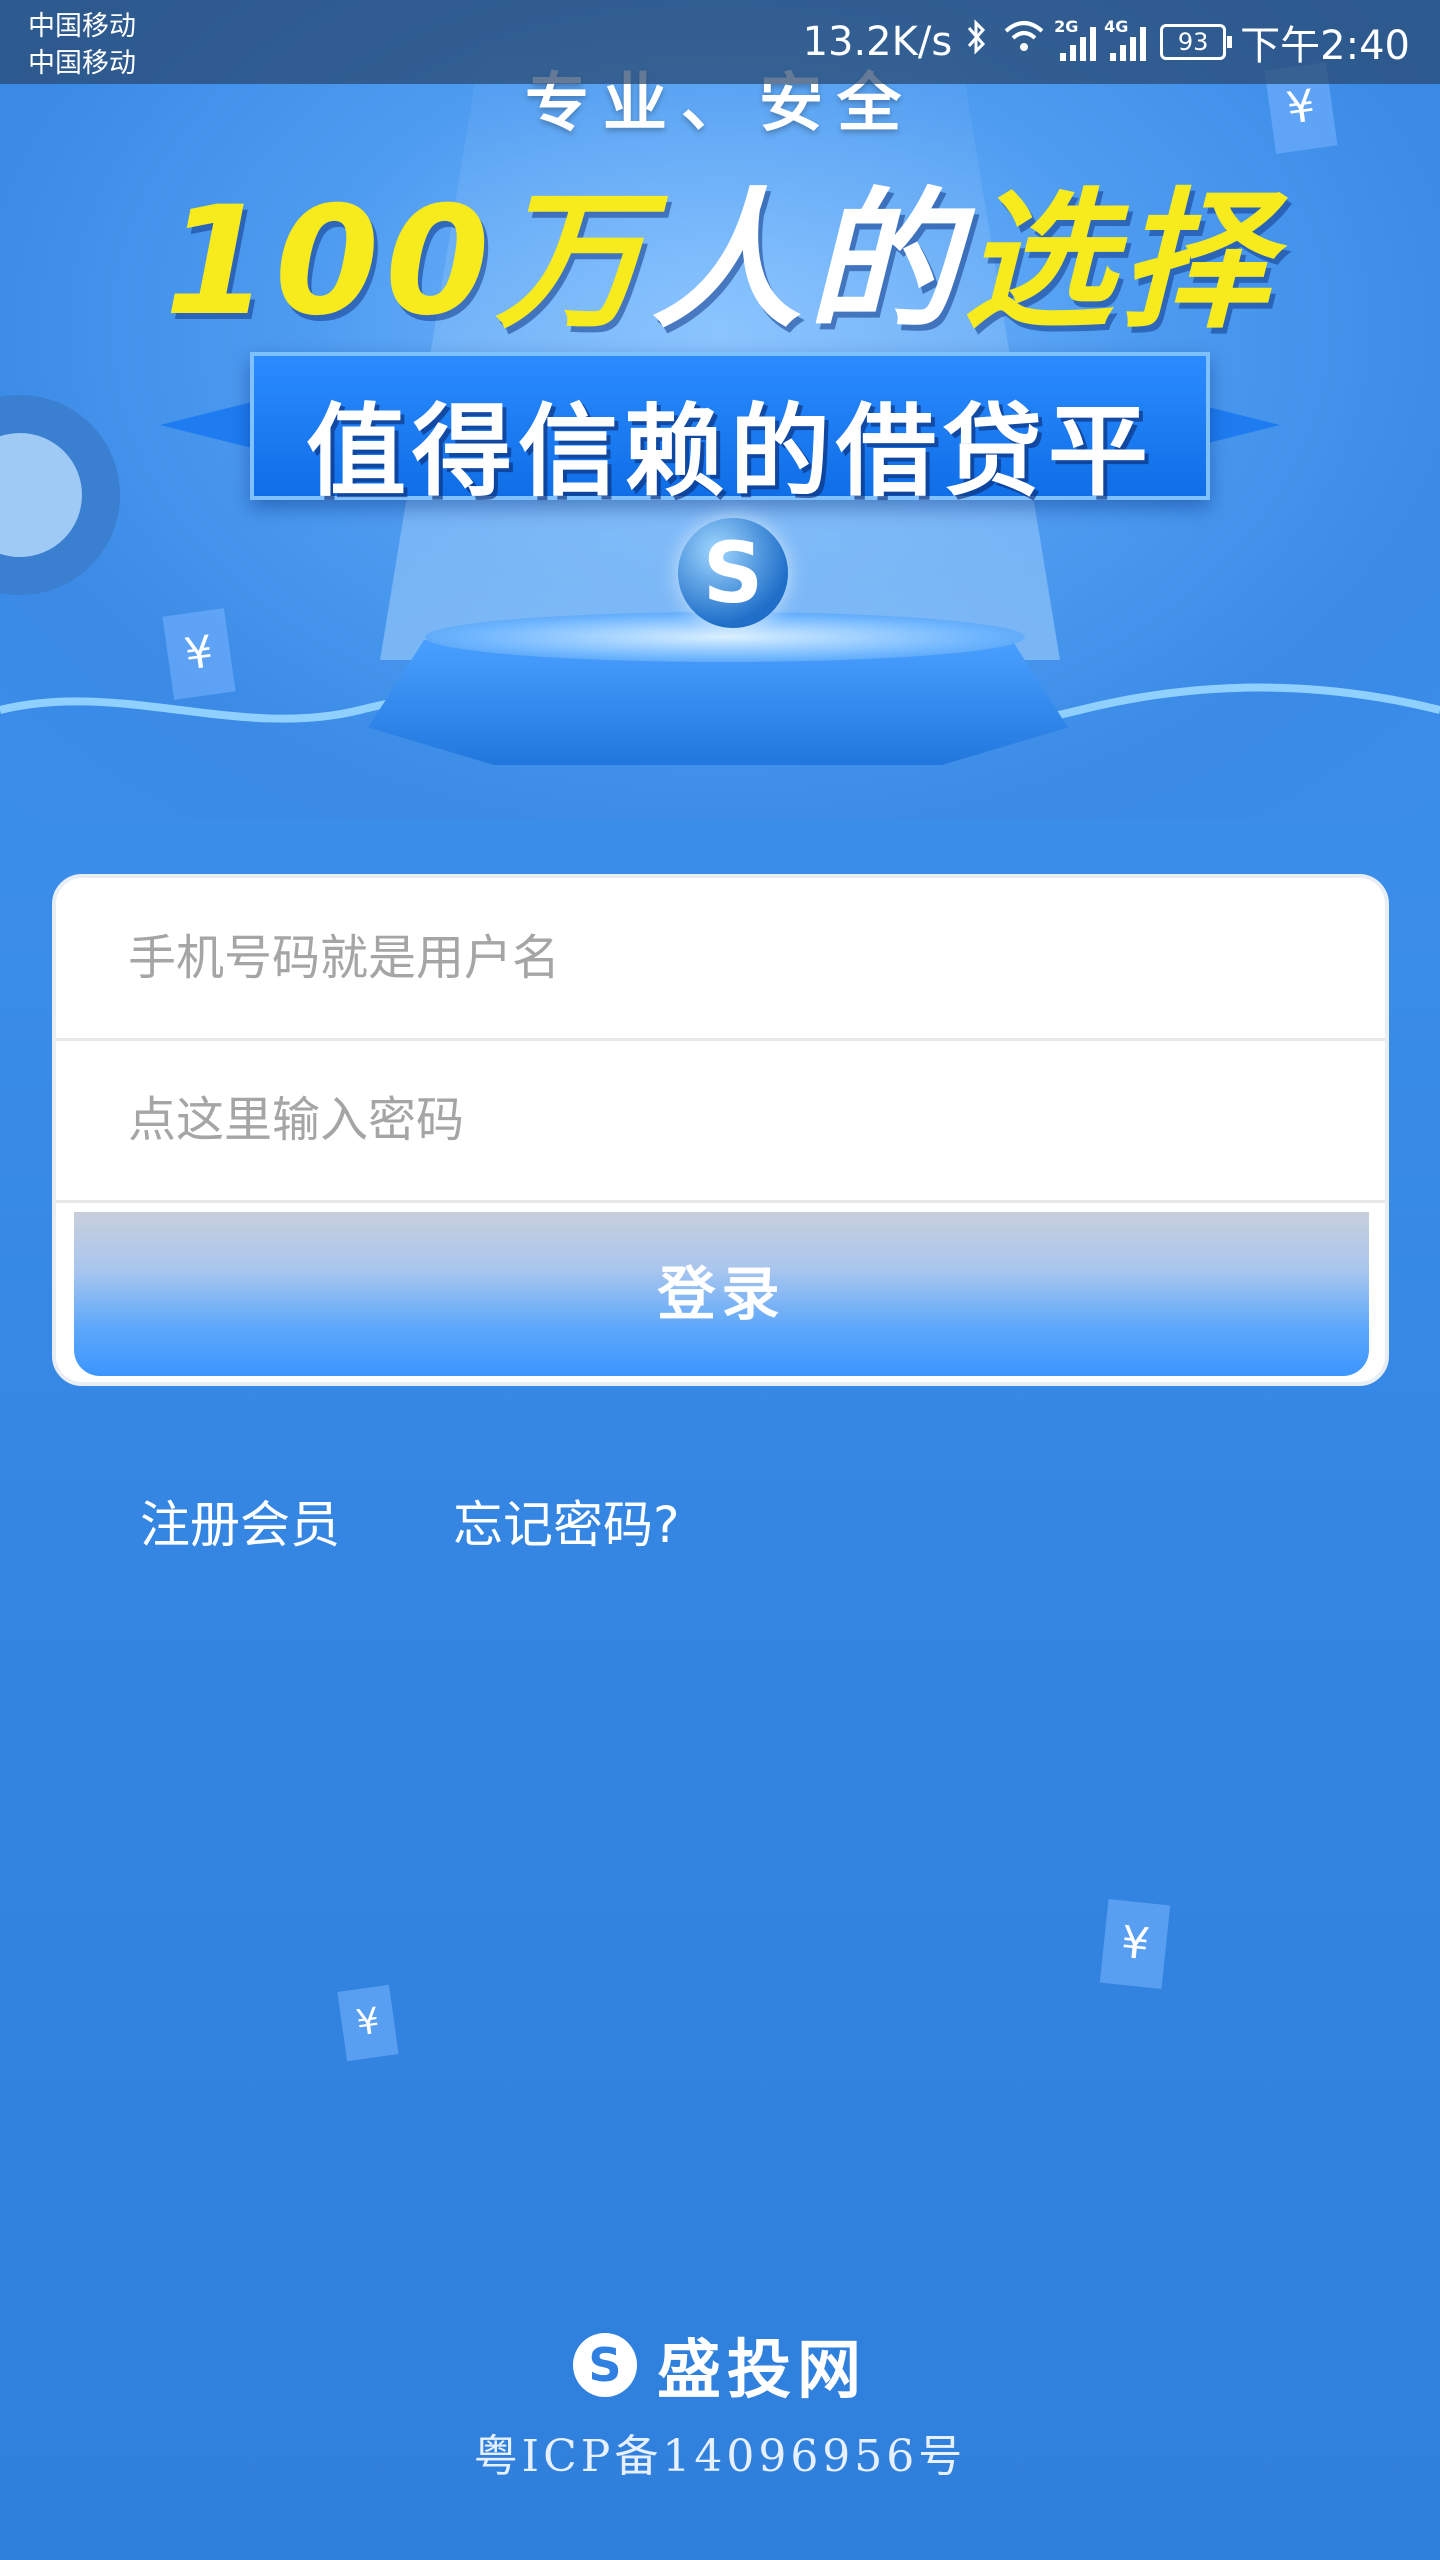  What do you see at coordinates (1325, 46) in the screenshot?
I see `clock: 下午2:40` at bounding box center [1325, 46].